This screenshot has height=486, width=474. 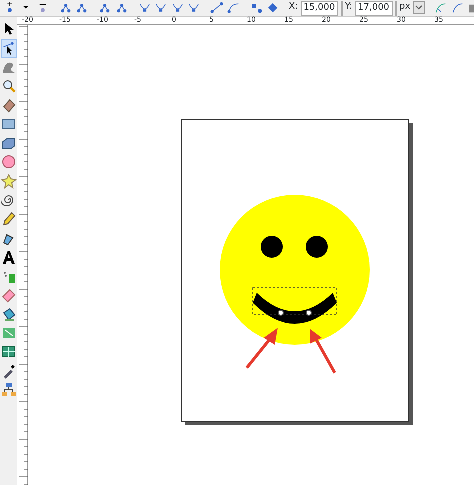 What do you see at coordinates (145, 8) in the screenshot?
I see `cusp-node-icon` at bounding box center [145, 8].